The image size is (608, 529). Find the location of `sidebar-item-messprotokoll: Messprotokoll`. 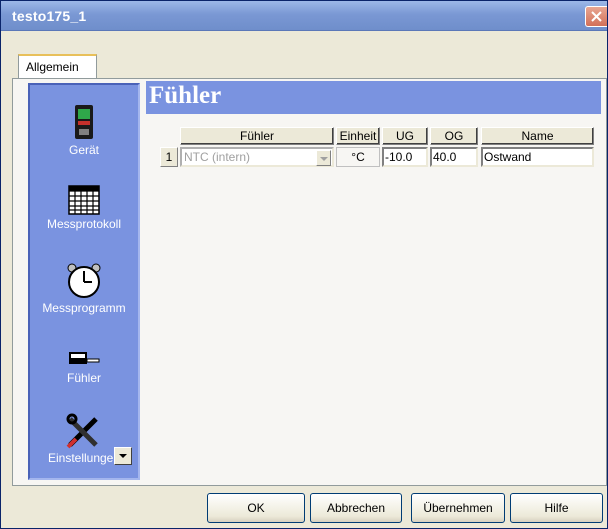

sidebar-item-messprotokoll: Messprotokoll is located at coordinates (84, 208).